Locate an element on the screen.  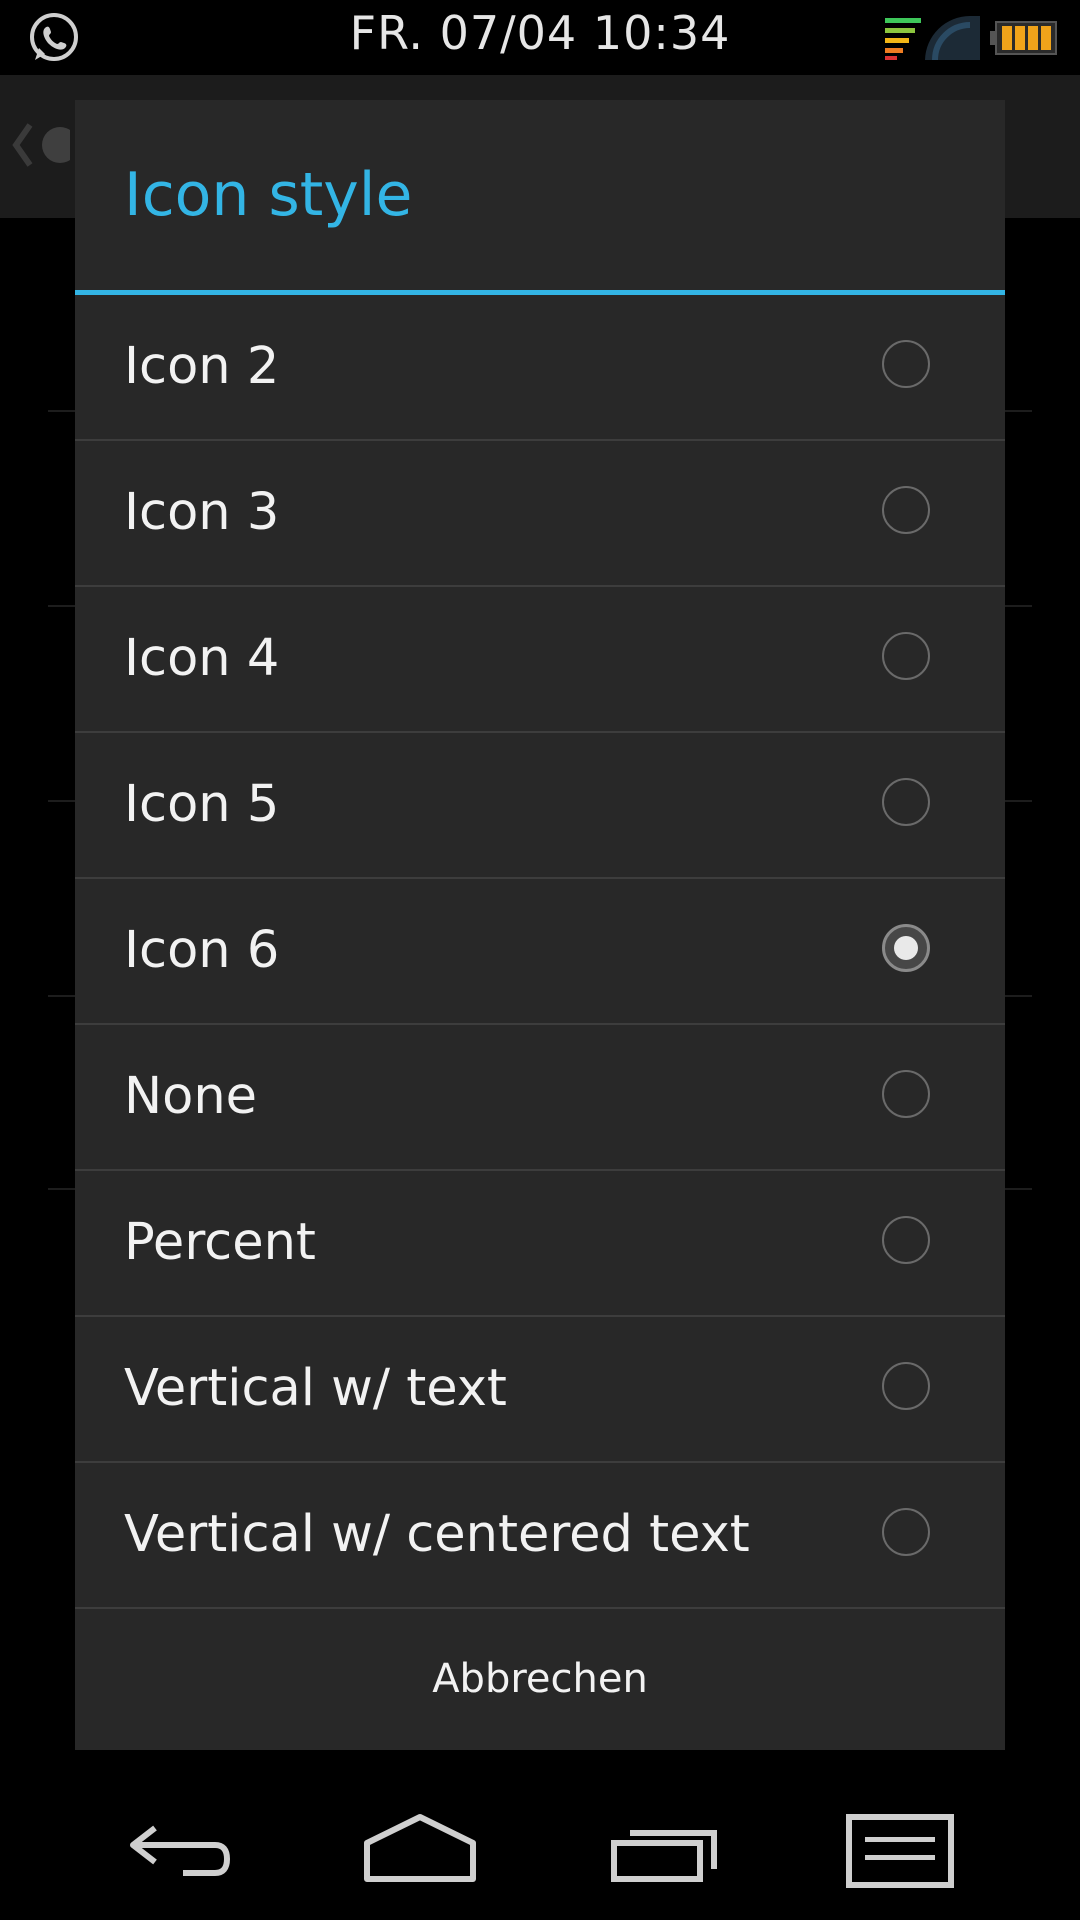
home-icon is located at coordinates (420, 1853).